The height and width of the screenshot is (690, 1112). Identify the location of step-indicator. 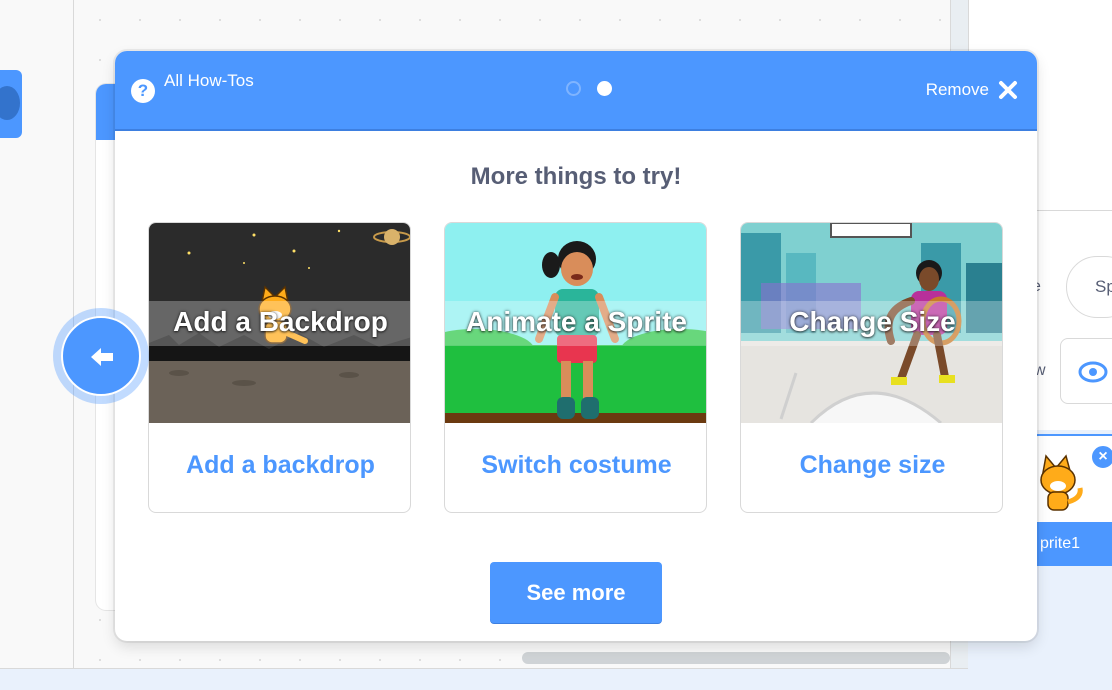
(589, 88).